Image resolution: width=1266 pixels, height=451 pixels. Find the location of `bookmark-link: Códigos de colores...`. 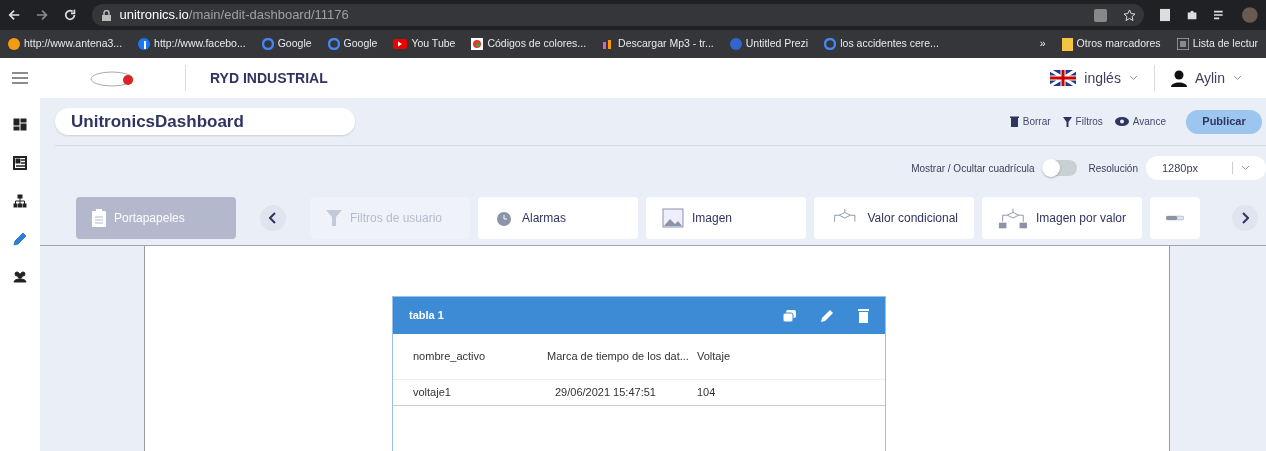

bookmark-link: Códigos de colores... is located at coordinates (537, 44).